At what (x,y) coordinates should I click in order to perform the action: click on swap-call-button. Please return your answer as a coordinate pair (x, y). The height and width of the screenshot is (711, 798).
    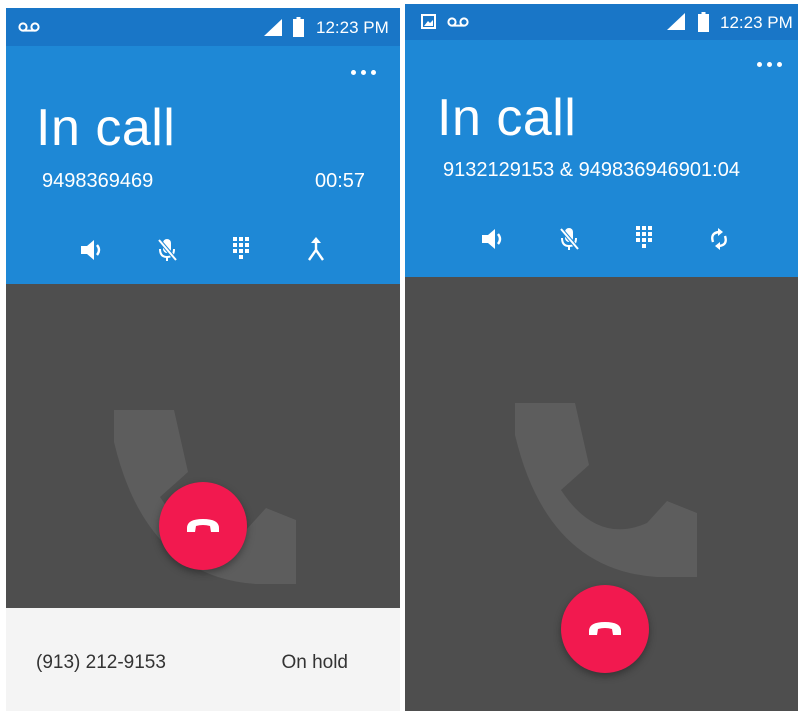
    Looking at the image, I should click on (719, 239).